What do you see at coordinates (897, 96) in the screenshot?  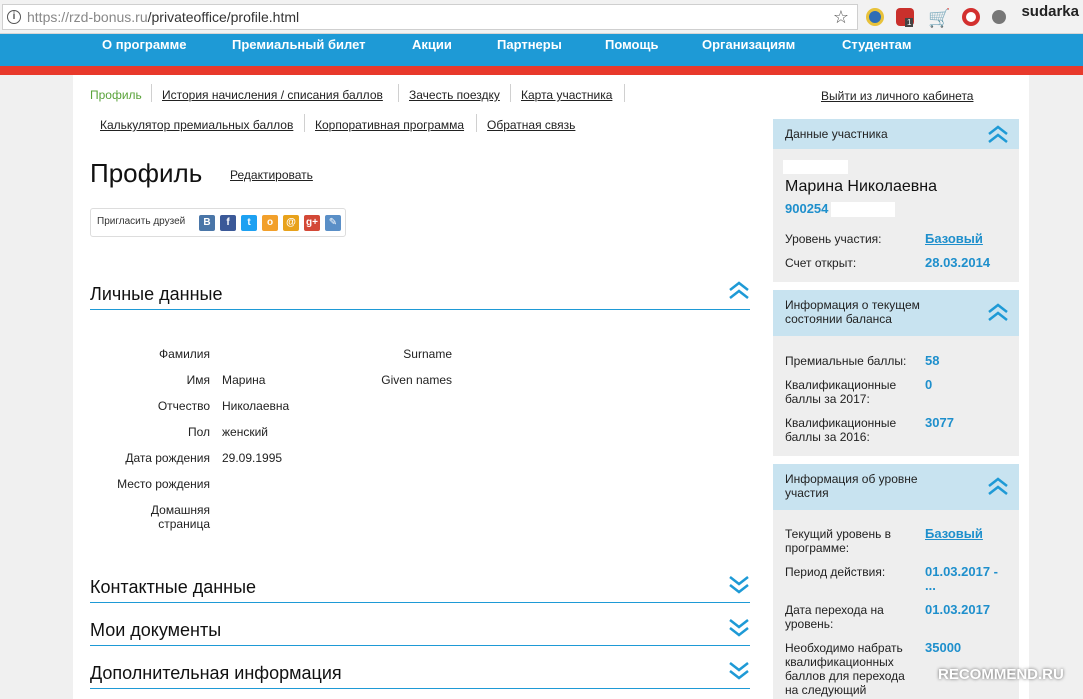 I see `logout-link: Выйти из личного кабинета` at bounding box center [897, 96].